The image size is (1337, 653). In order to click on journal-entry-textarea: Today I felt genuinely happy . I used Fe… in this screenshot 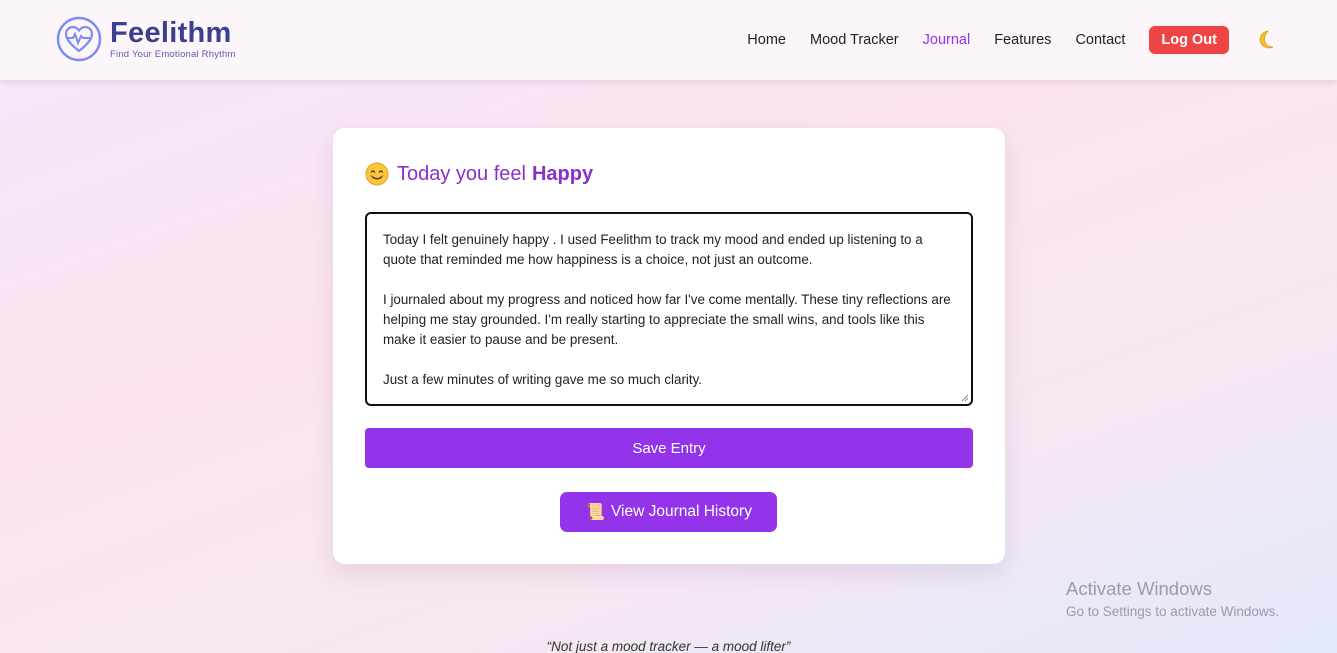, I will do `click(669, 309)`.